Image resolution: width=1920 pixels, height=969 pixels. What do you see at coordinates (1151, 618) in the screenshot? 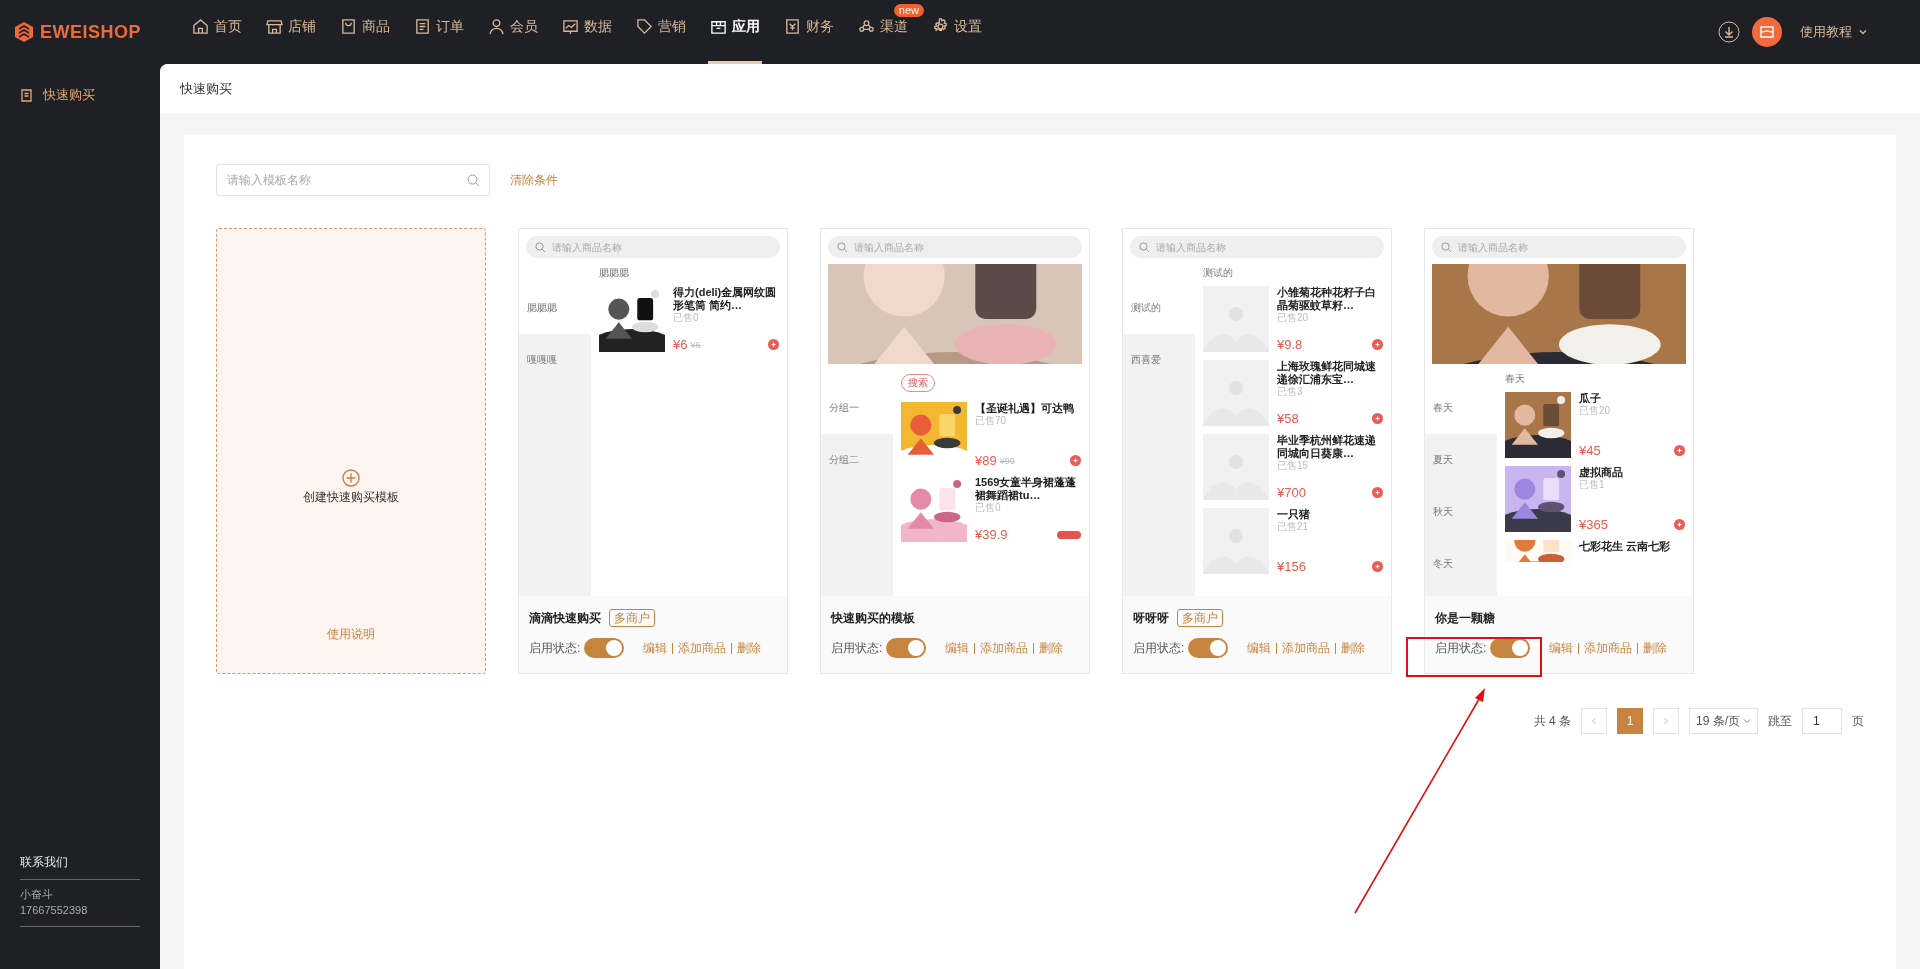
I see `template-name: 呀呀呀` at bounding box center [1151, 618].